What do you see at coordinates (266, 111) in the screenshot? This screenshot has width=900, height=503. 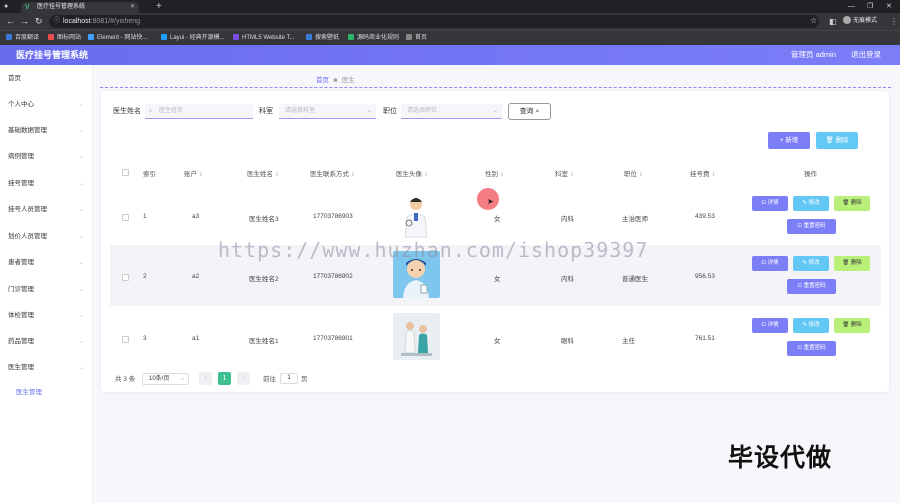 I see `dept-label: 科室` at bounding box center [266, 111].